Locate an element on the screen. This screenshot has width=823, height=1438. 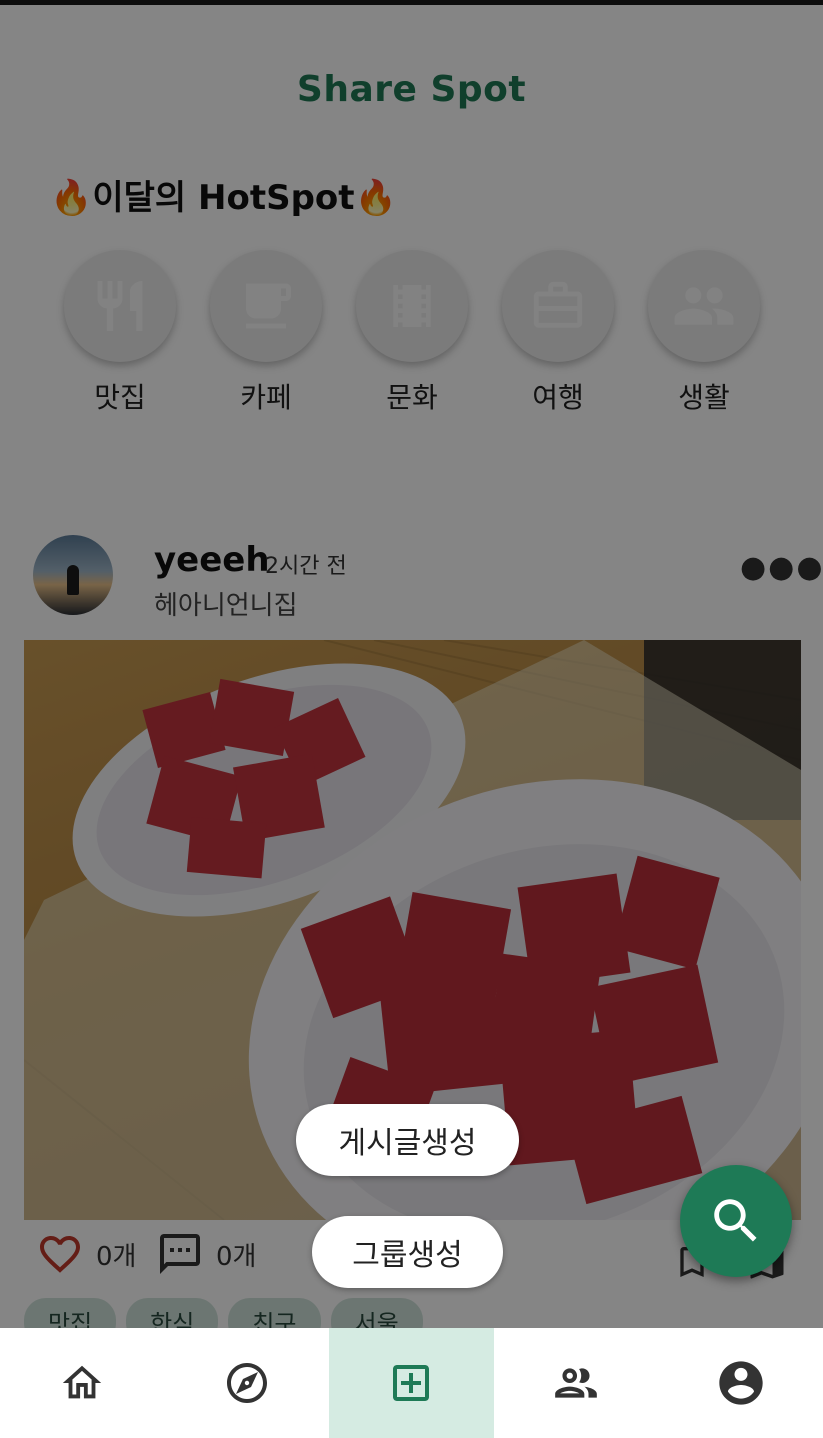
search-fab is located at coordinates (736, 1221).